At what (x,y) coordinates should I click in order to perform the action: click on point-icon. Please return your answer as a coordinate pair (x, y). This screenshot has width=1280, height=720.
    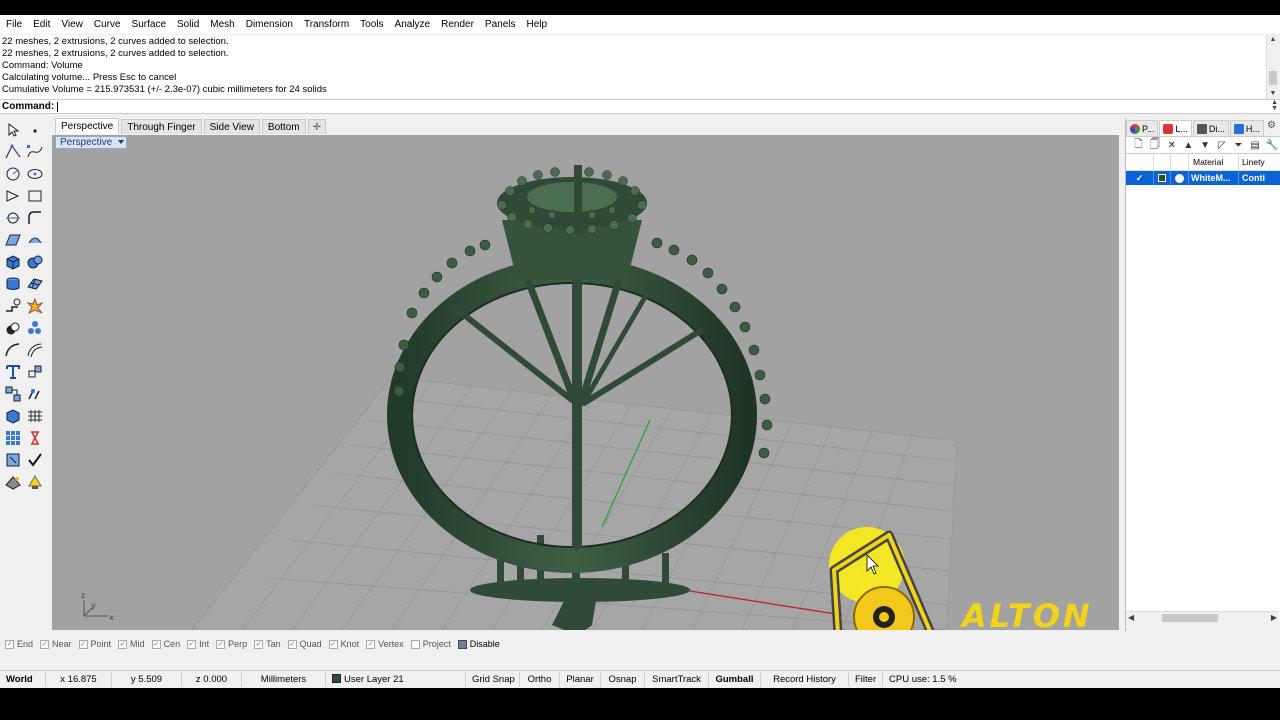
    Looking at the image, I should click on (35, 130).